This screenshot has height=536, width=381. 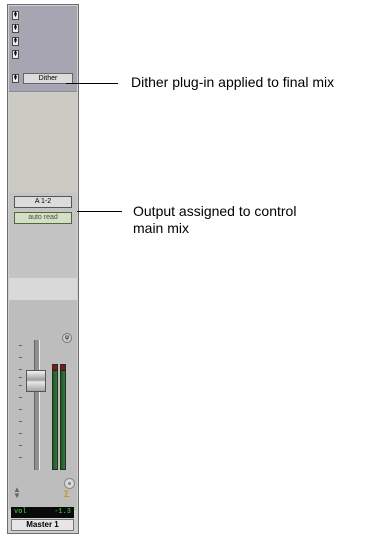 I want to click on callout-line-dither, so click(x=92, y=83).